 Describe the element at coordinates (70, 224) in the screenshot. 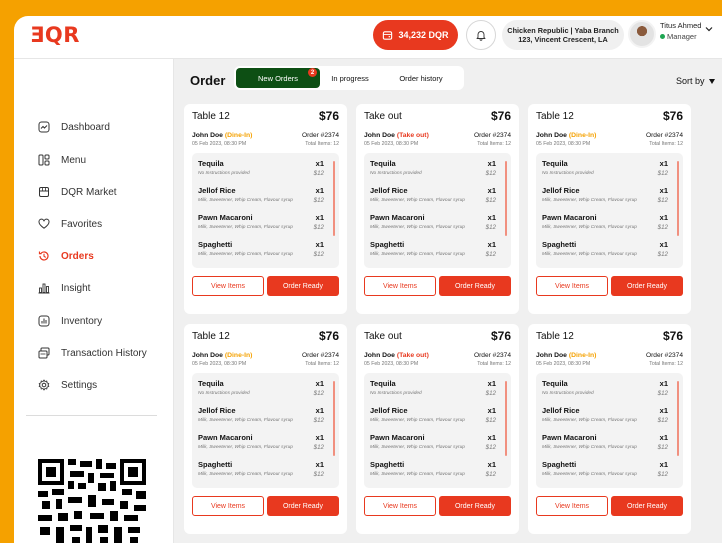

I see `sidebar-item-favorites: Favorites` at that location.